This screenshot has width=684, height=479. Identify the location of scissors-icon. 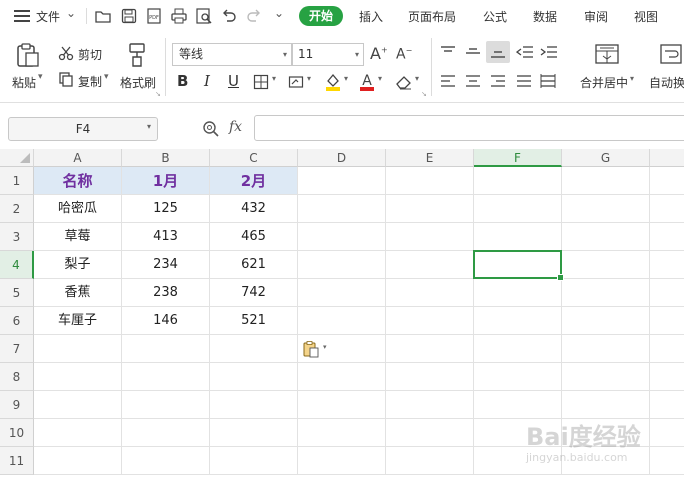
(66, 53).